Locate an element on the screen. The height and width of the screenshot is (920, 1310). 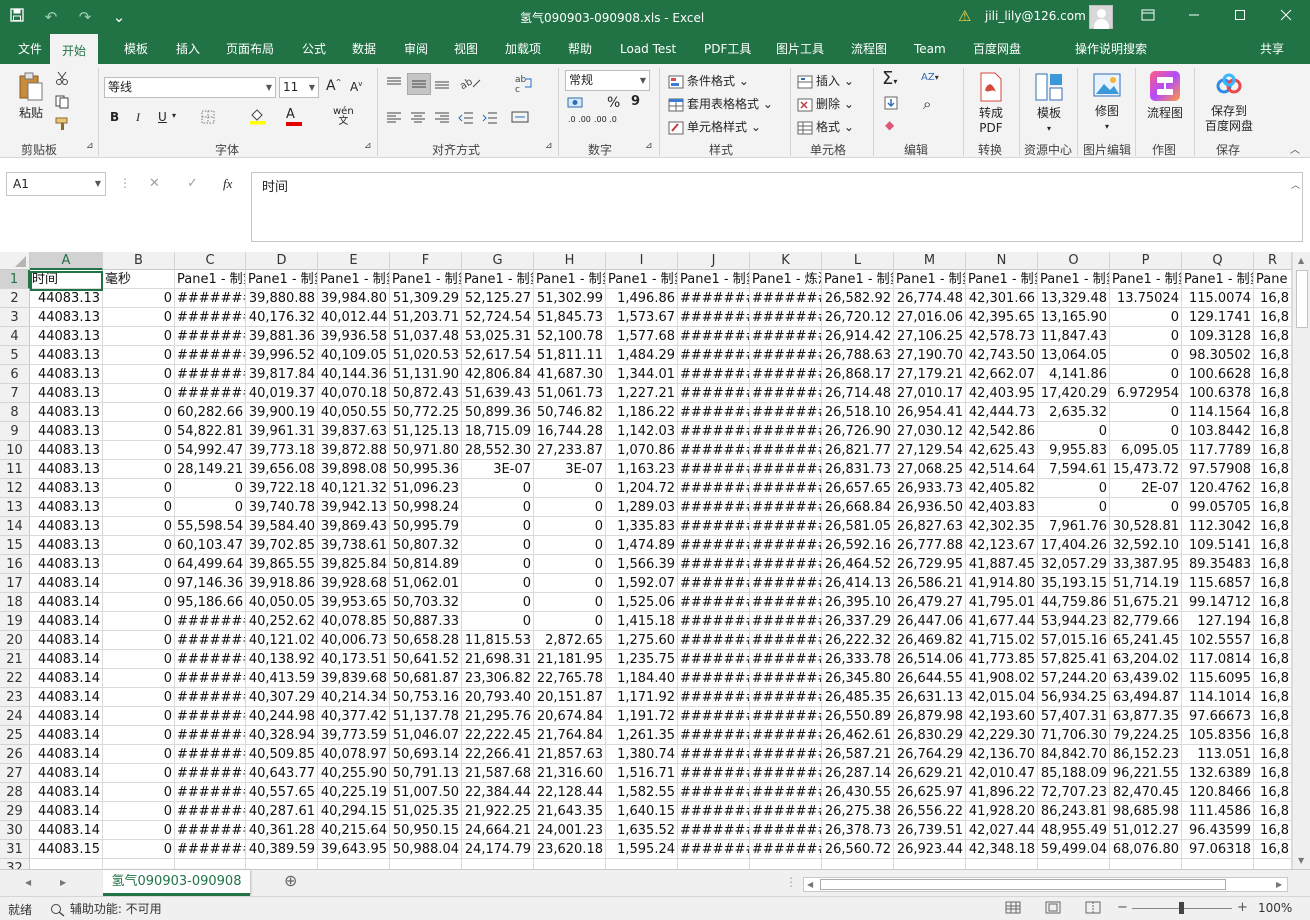
cell-I11: 1,163.23 is located at coordinates (642, 469).